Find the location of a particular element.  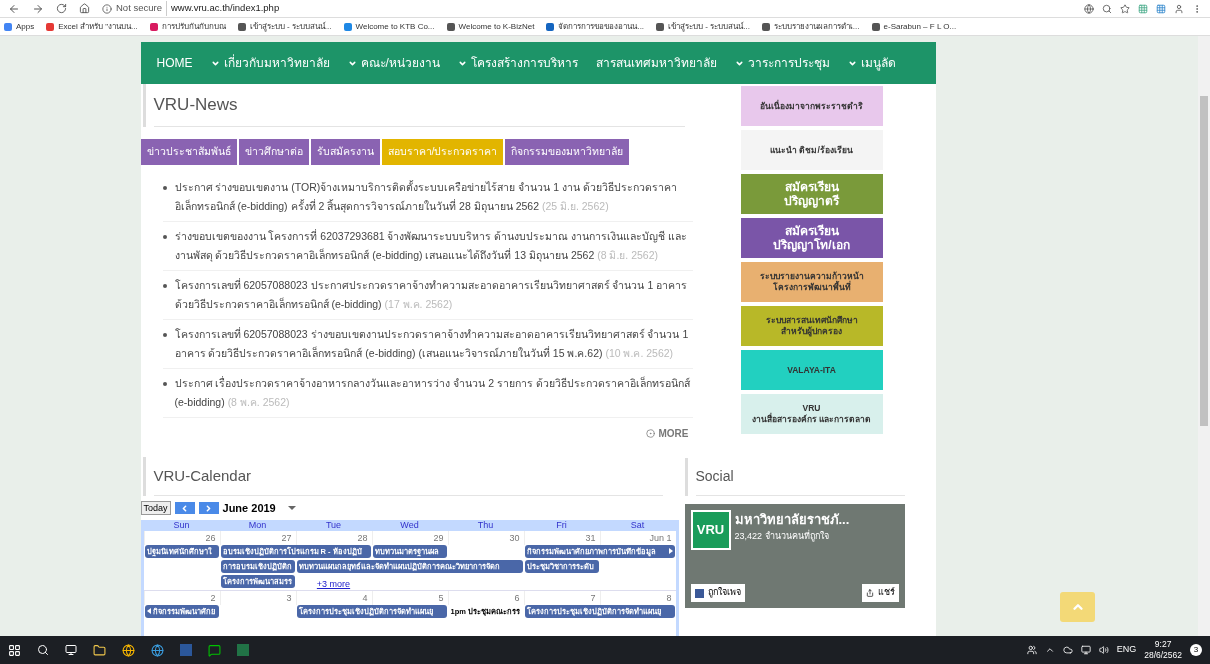

news-item: โครงการเลขที่ 62057088023 ประกาศประกวดราคาจ้างทำความสะอาดอาคารเรียนวิทยาศาสตร์ จำนวน 1 อาคาร ด้วยวิธีประกวดราคาอิเล็กทรอนิกส์ (e-bidding) (17 พ.ค. 2562) is located at coordinates (433, 294).